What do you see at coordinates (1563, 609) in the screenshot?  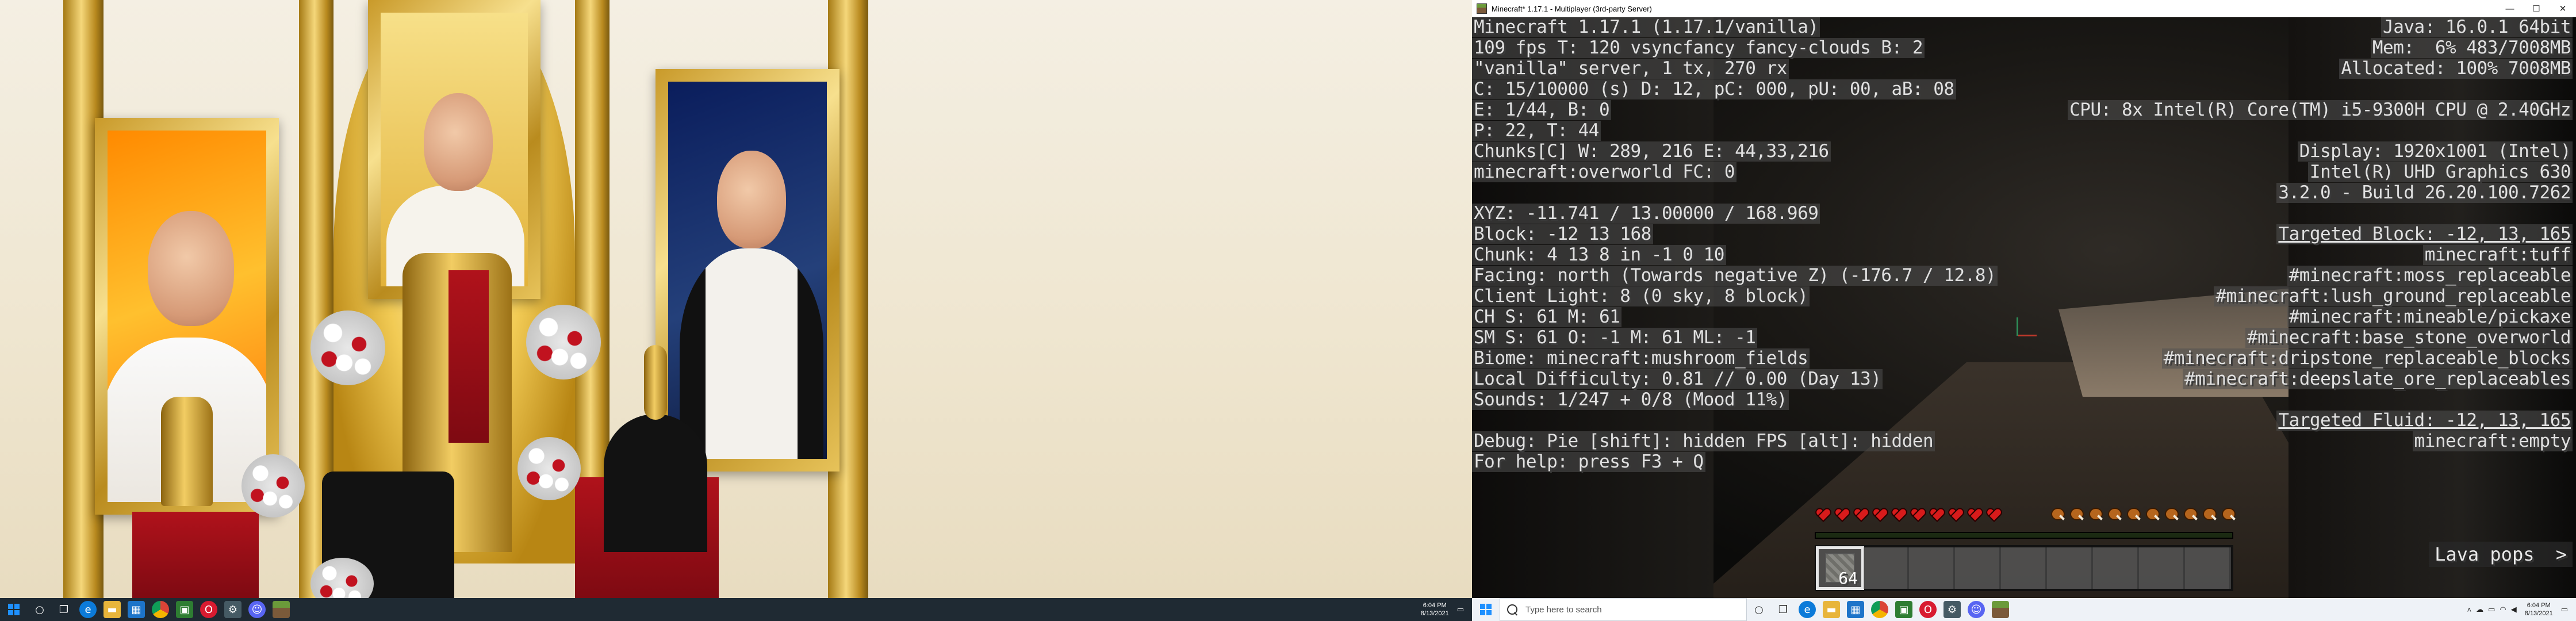 I see `search-placeholder: Type here to search` at bounding box center [1563, 609].